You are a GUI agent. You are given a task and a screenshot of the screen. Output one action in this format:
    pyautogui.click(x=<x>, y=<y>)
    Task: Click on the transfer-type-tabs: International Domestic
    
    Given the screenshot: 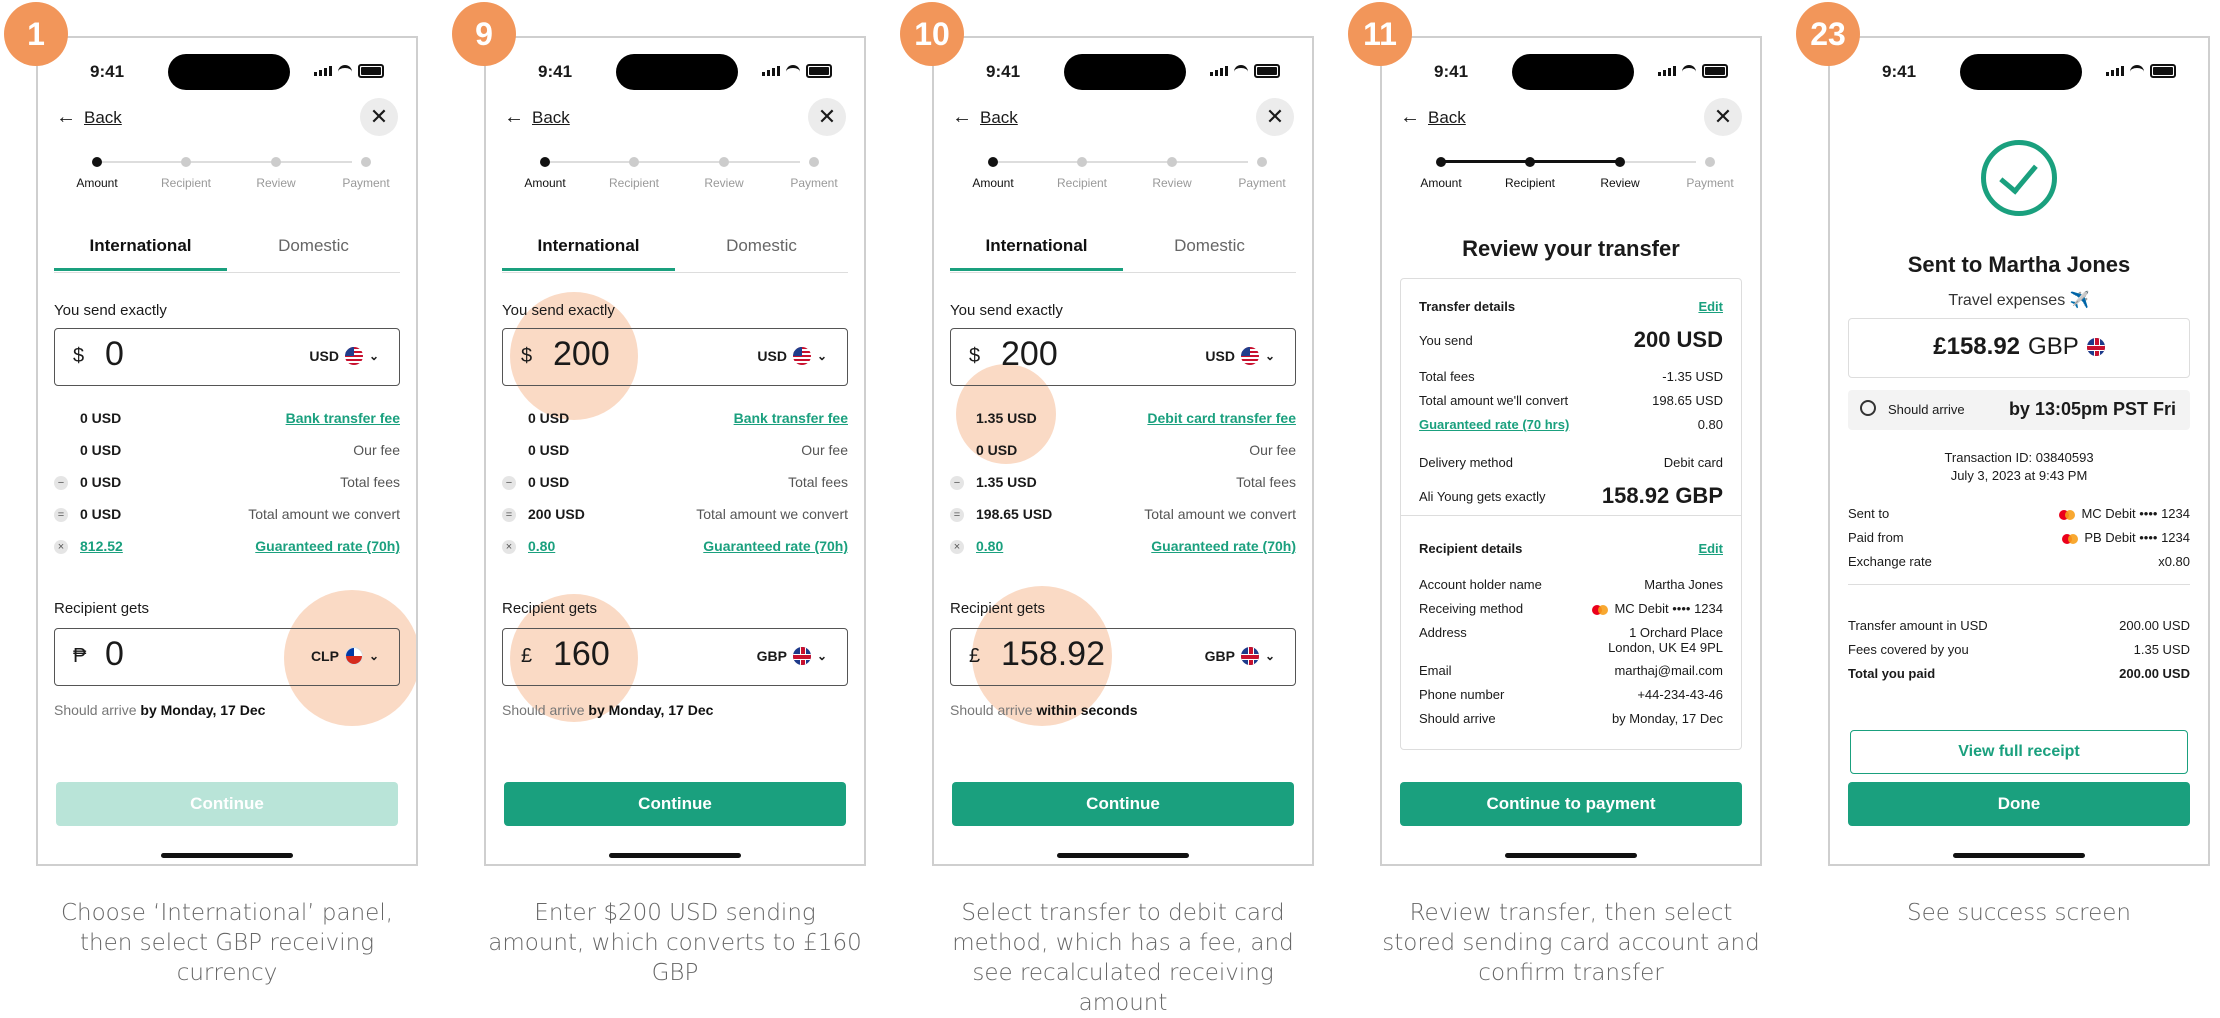 What is the action you would take?
    pyautogui.click(x=1123, y=254)
    